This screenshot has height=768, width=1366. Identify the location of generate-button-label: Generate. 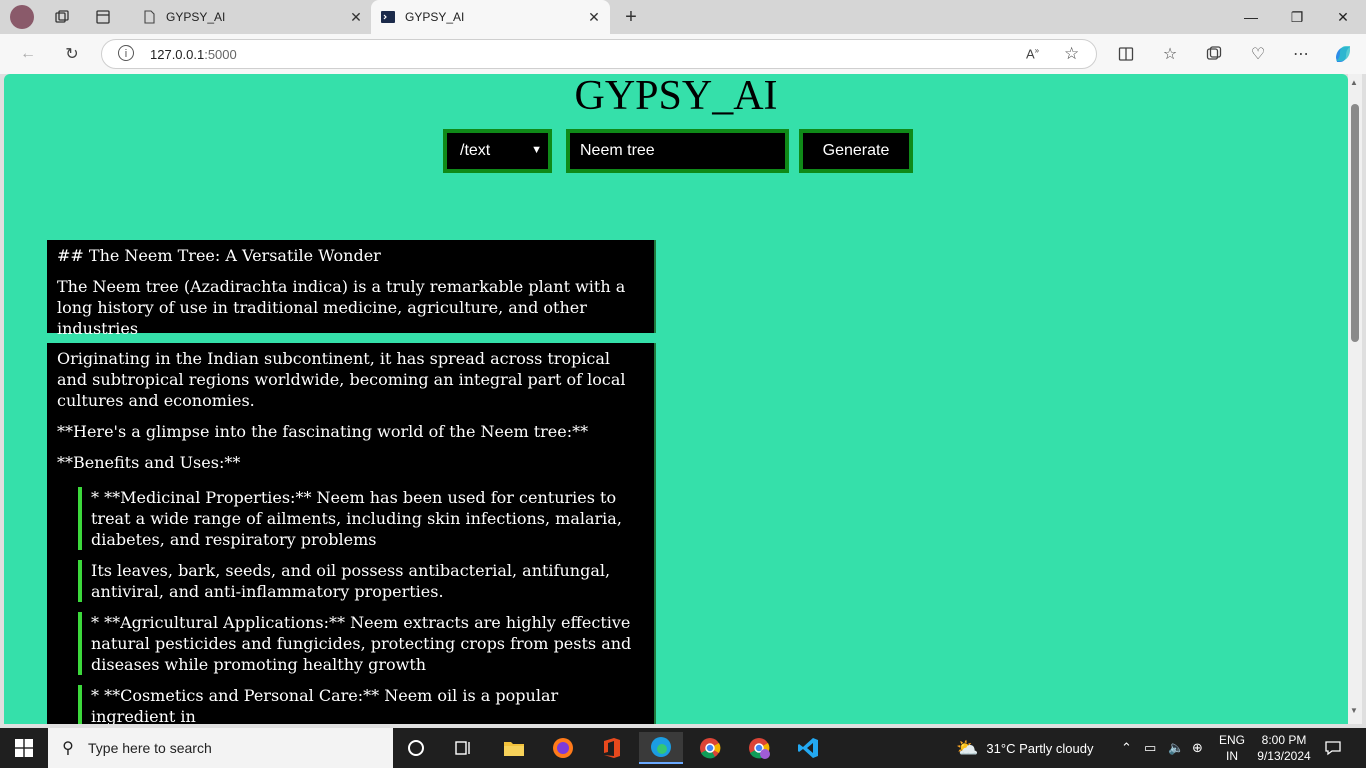
(856, 150).